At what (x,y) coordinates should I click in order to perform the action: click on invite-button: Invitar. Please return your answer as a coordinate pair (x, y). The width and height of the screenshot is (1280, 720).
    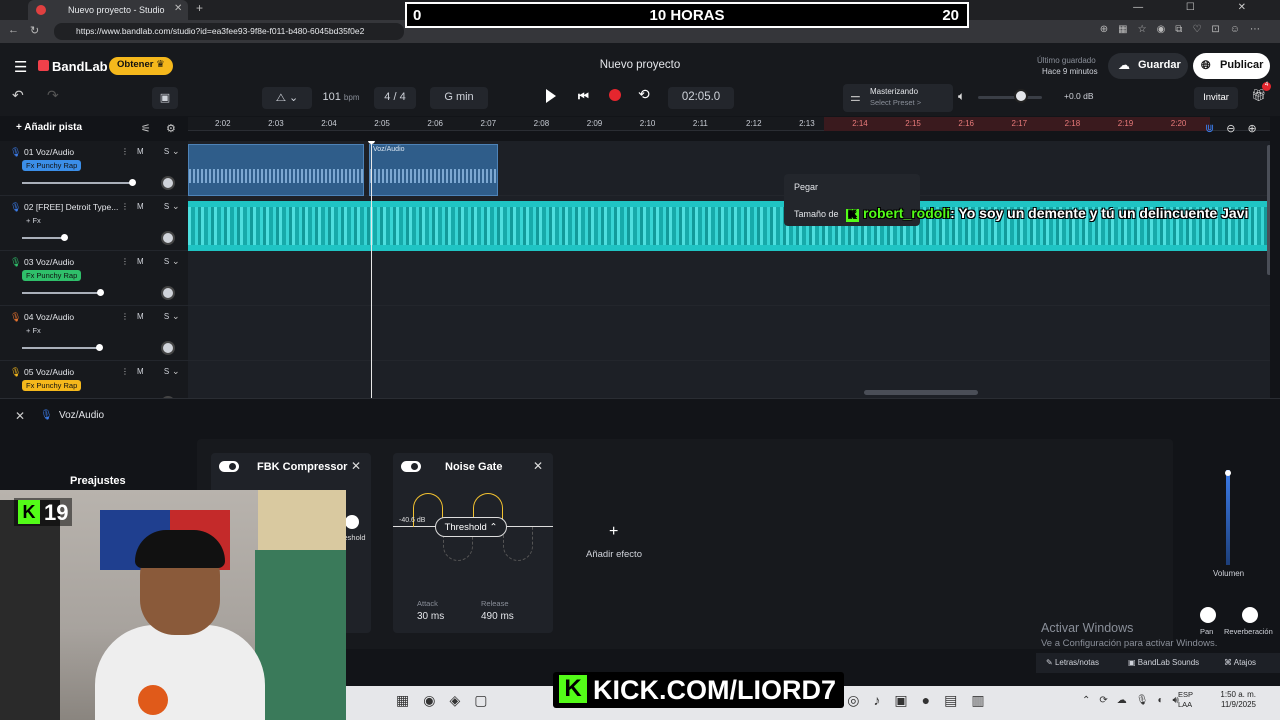
    Looking at the image, I should click on (1216, 98).